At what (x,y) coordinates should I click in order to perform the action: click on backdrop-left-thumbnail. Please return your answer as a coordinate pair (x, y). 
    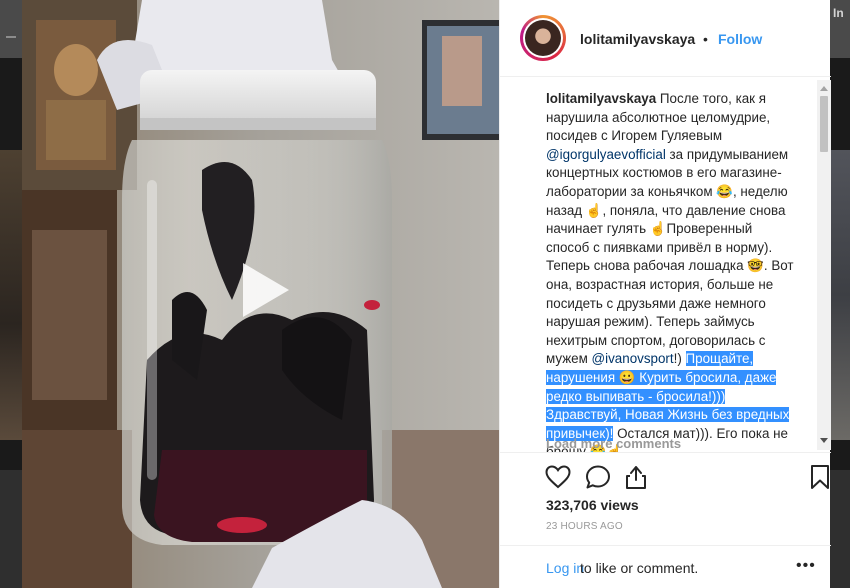
    Looking at the image, I should click on (11, 295).